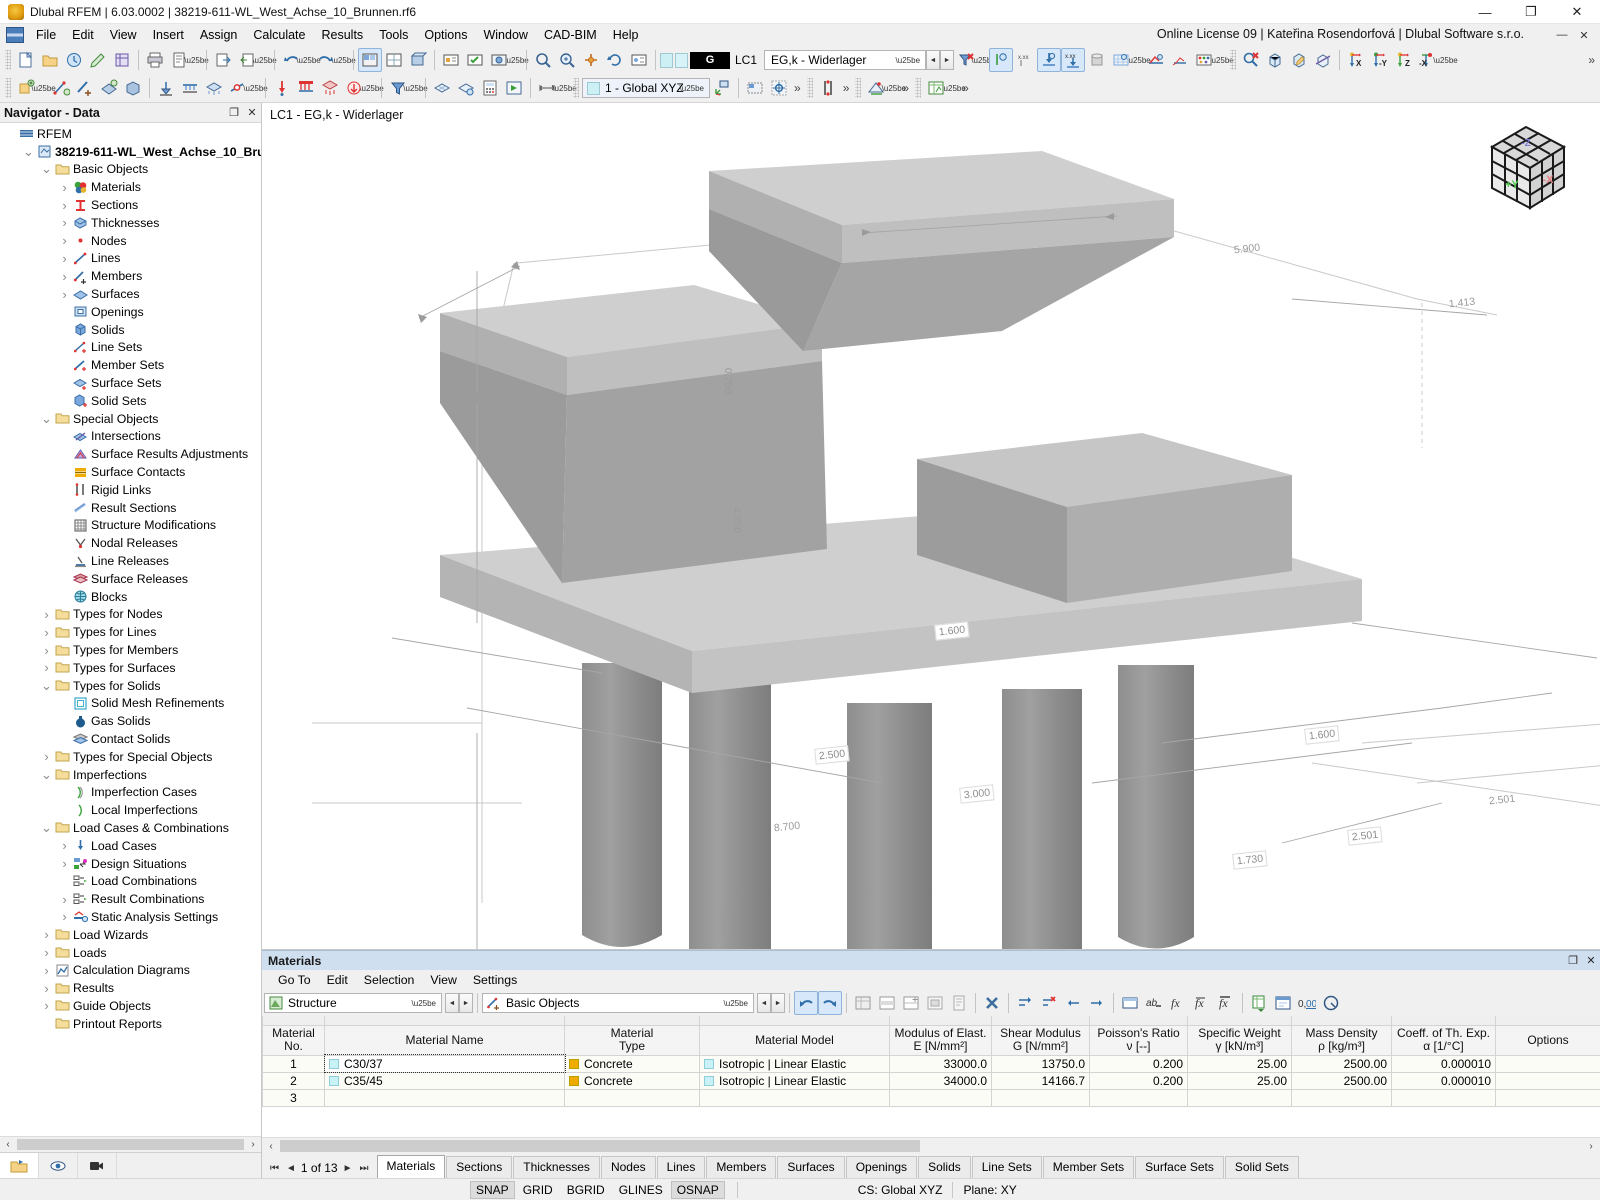 Image resolution: width=1600 pixels, height=1200 pixels. I want to click on tree-item-local-imperfections: Local Imperfections, so click(130, 810).